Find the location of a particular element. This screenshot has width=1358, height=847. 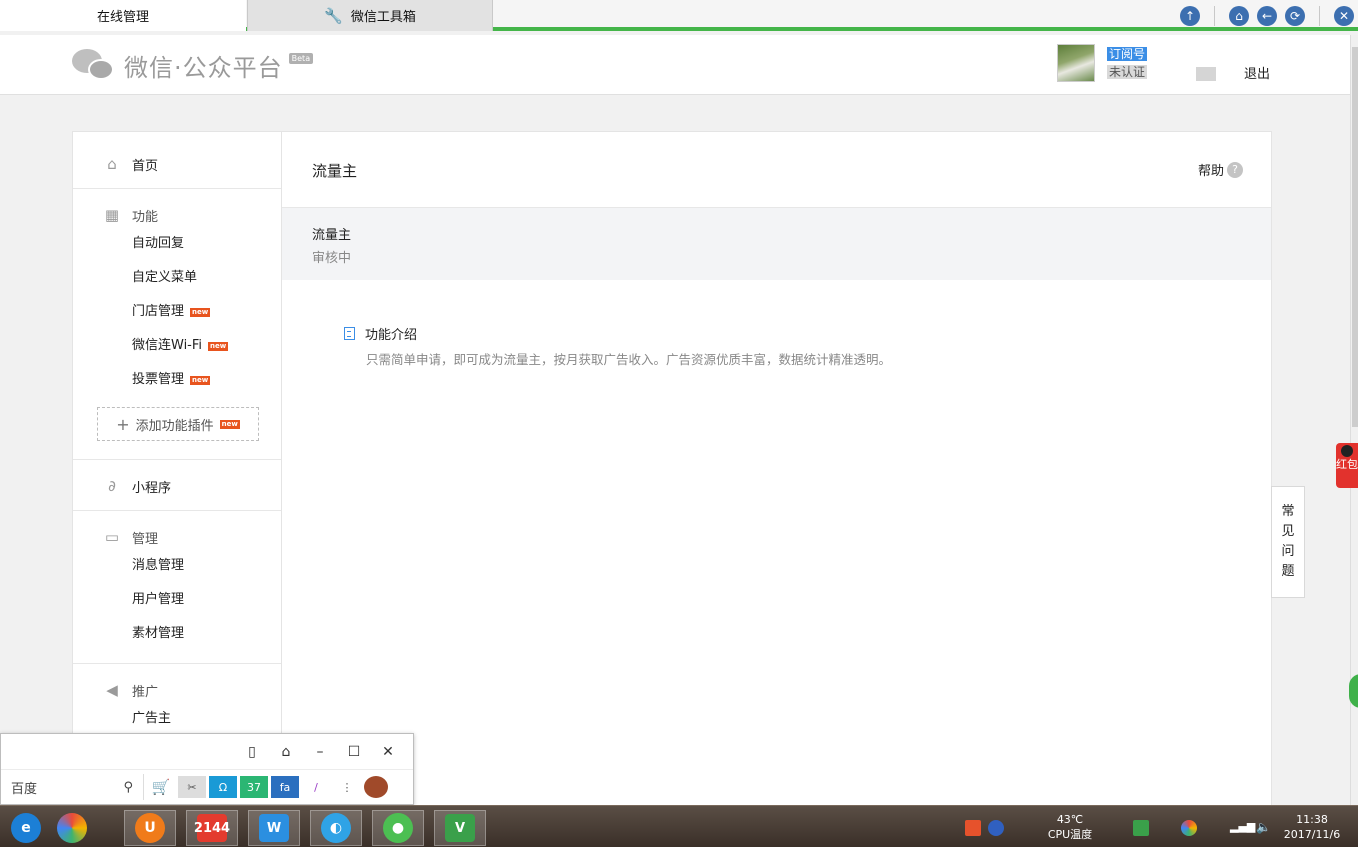

avatar is located at coordinates (376, 787).